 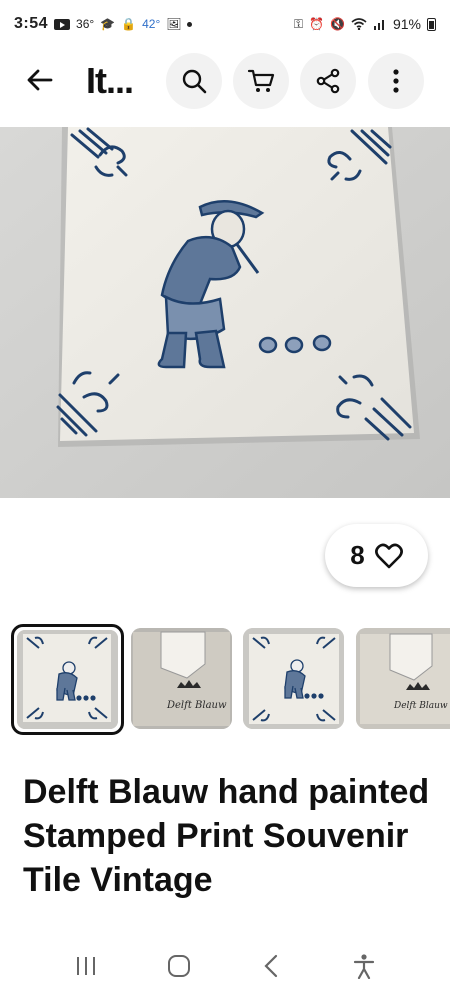 I want to click on lock-icon: 🔒, so click(x=129, y=24).